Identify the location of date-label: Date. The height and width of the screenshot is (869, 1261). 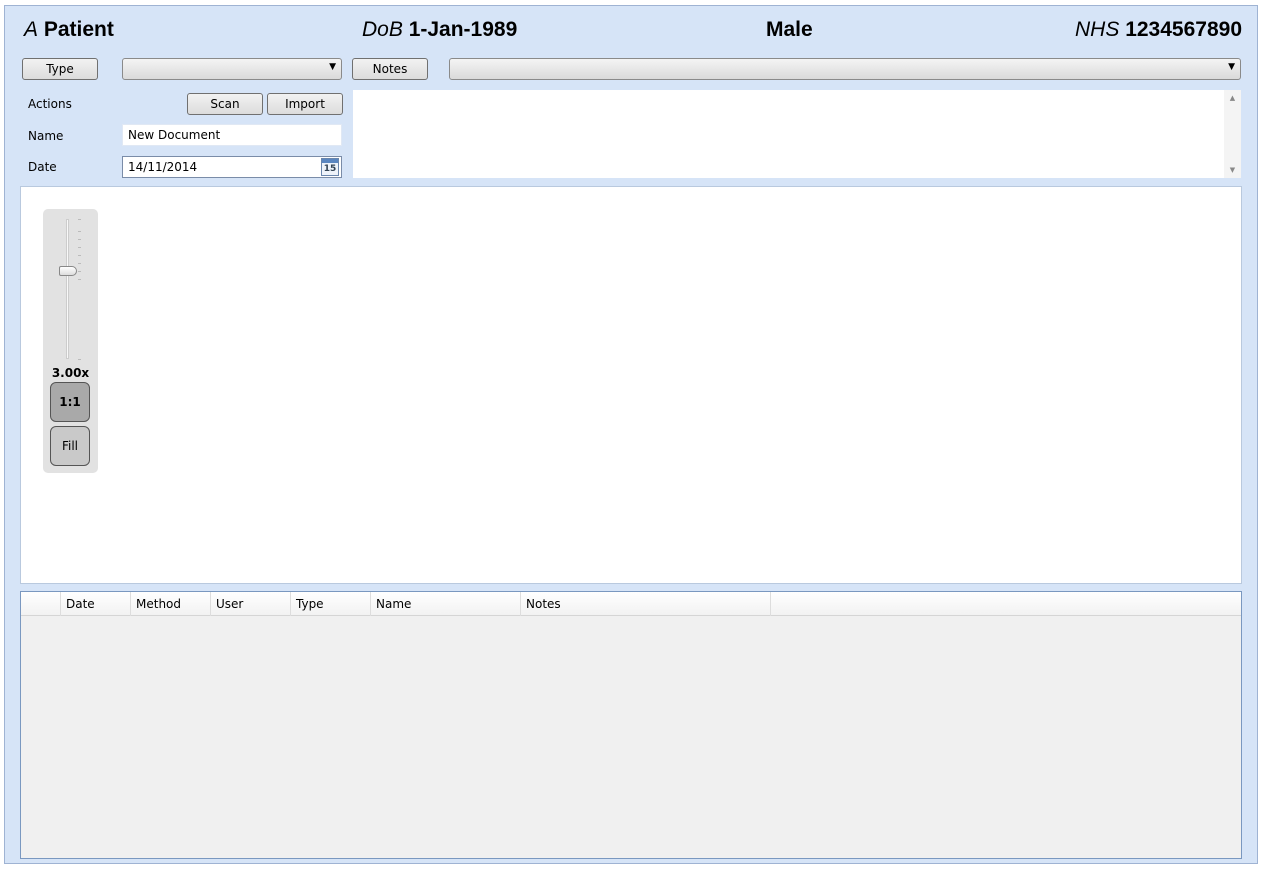
(42, 167).